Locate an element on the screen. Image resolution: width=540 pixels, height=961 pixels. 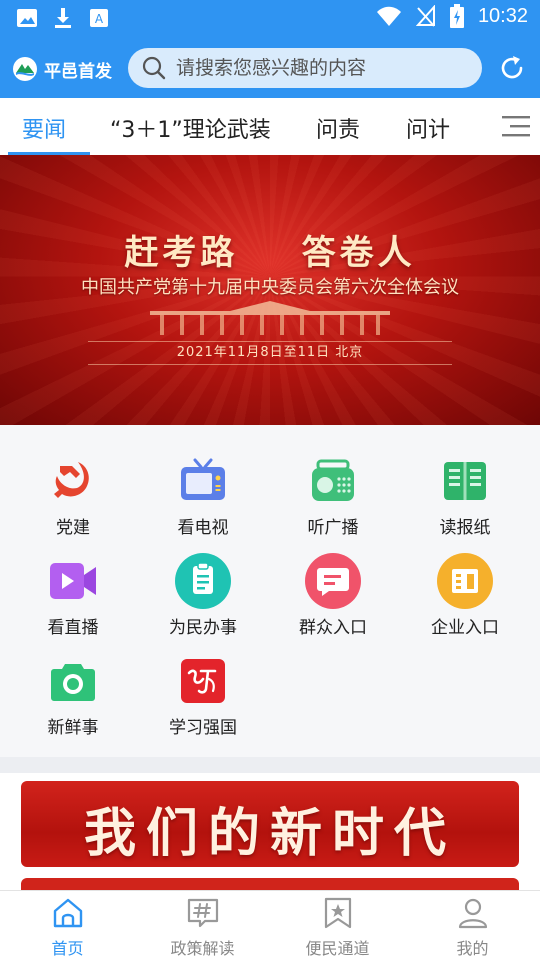
home-icon is located at coordinates (67, 913).